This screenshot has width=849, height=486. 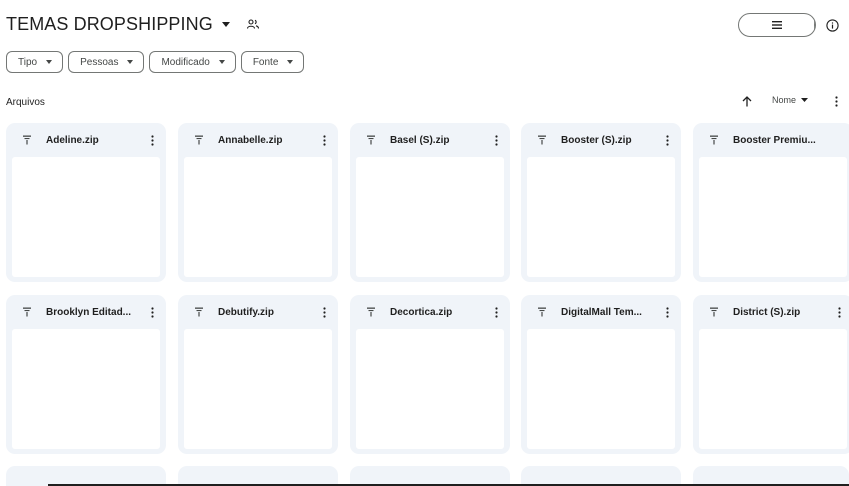 I want to click on filter-bar: Tipo Pessoas Modificado Fonte, so click(x=155, y=62).